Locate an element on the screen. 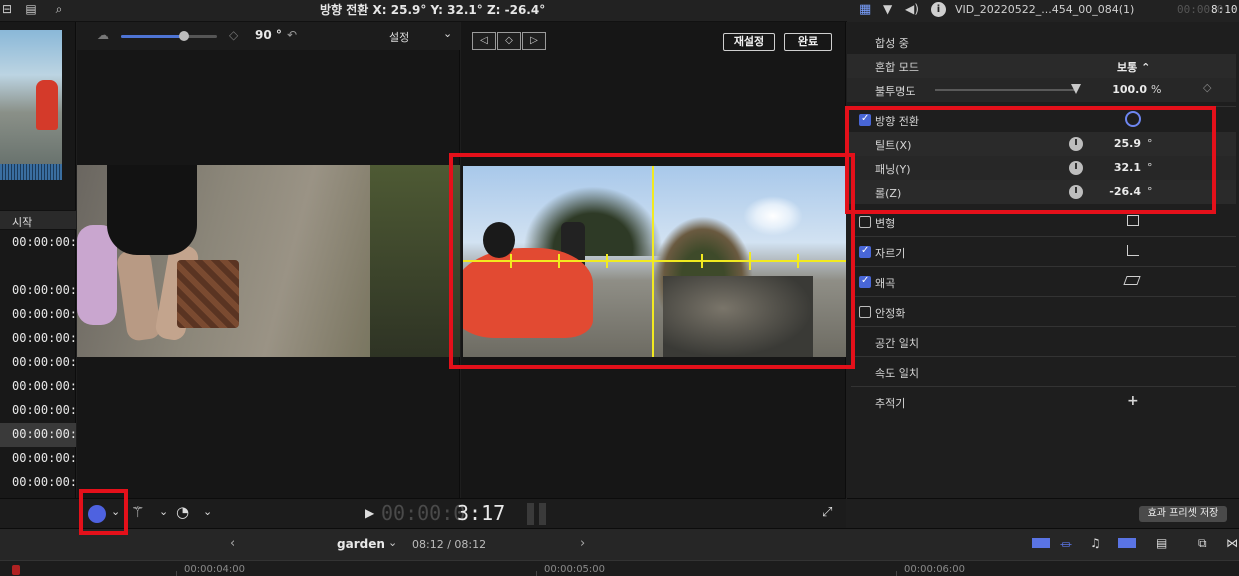  history-forward-icon: › is located at coordinates (582, 543).